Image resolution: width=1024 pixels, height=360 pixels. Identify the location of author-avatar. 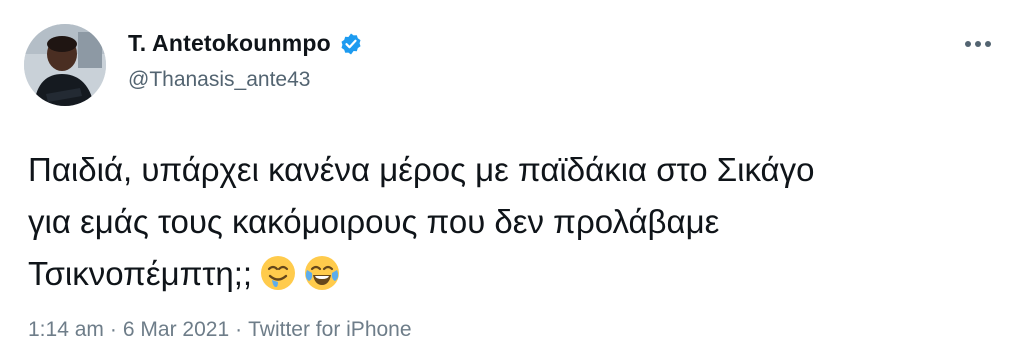
(65, 65).